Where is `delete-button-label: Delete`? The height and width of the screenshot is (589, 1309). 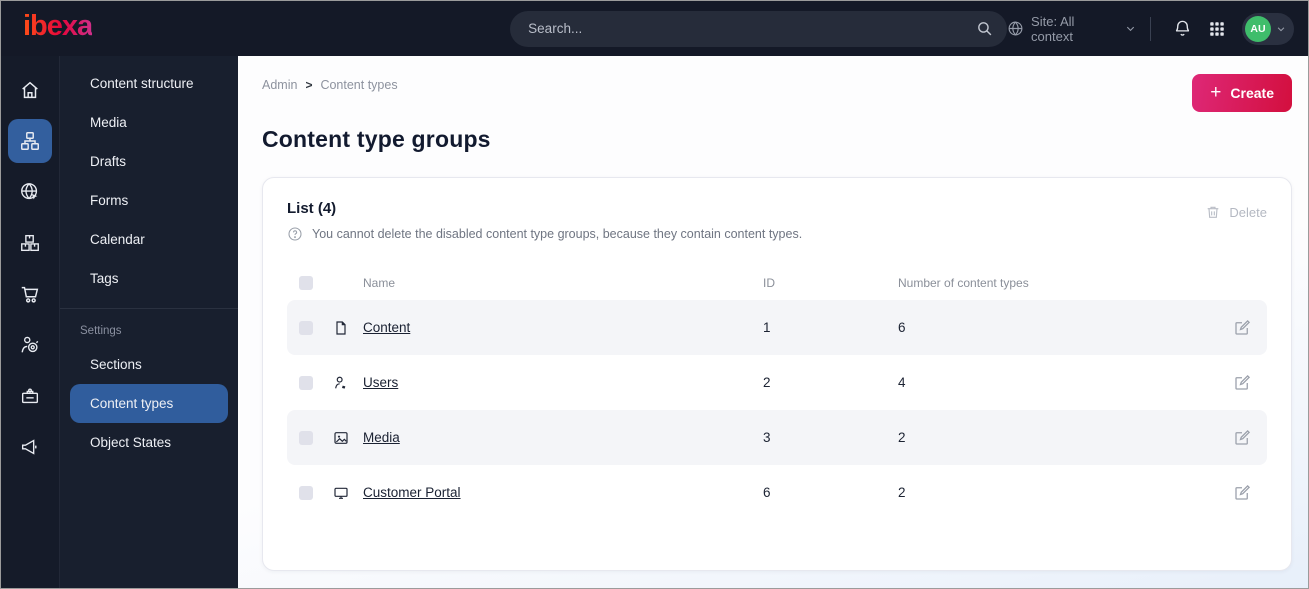
delete-button-label: Delete is located at coordinates (1248, 212).